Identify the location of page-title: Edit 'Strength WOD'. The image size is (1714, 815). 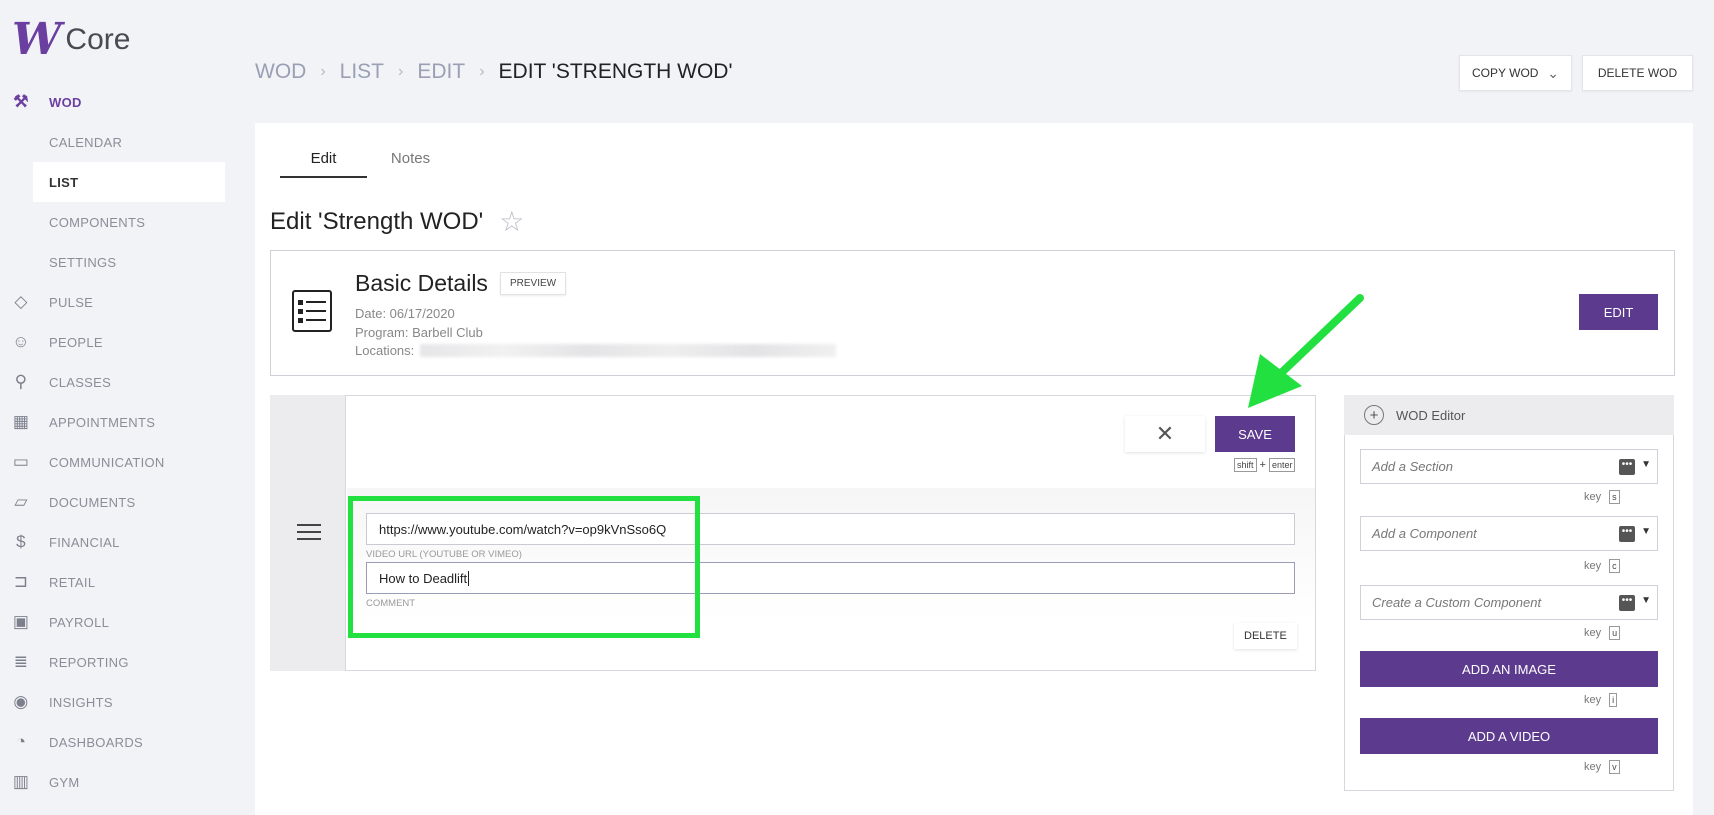
(377, 221).